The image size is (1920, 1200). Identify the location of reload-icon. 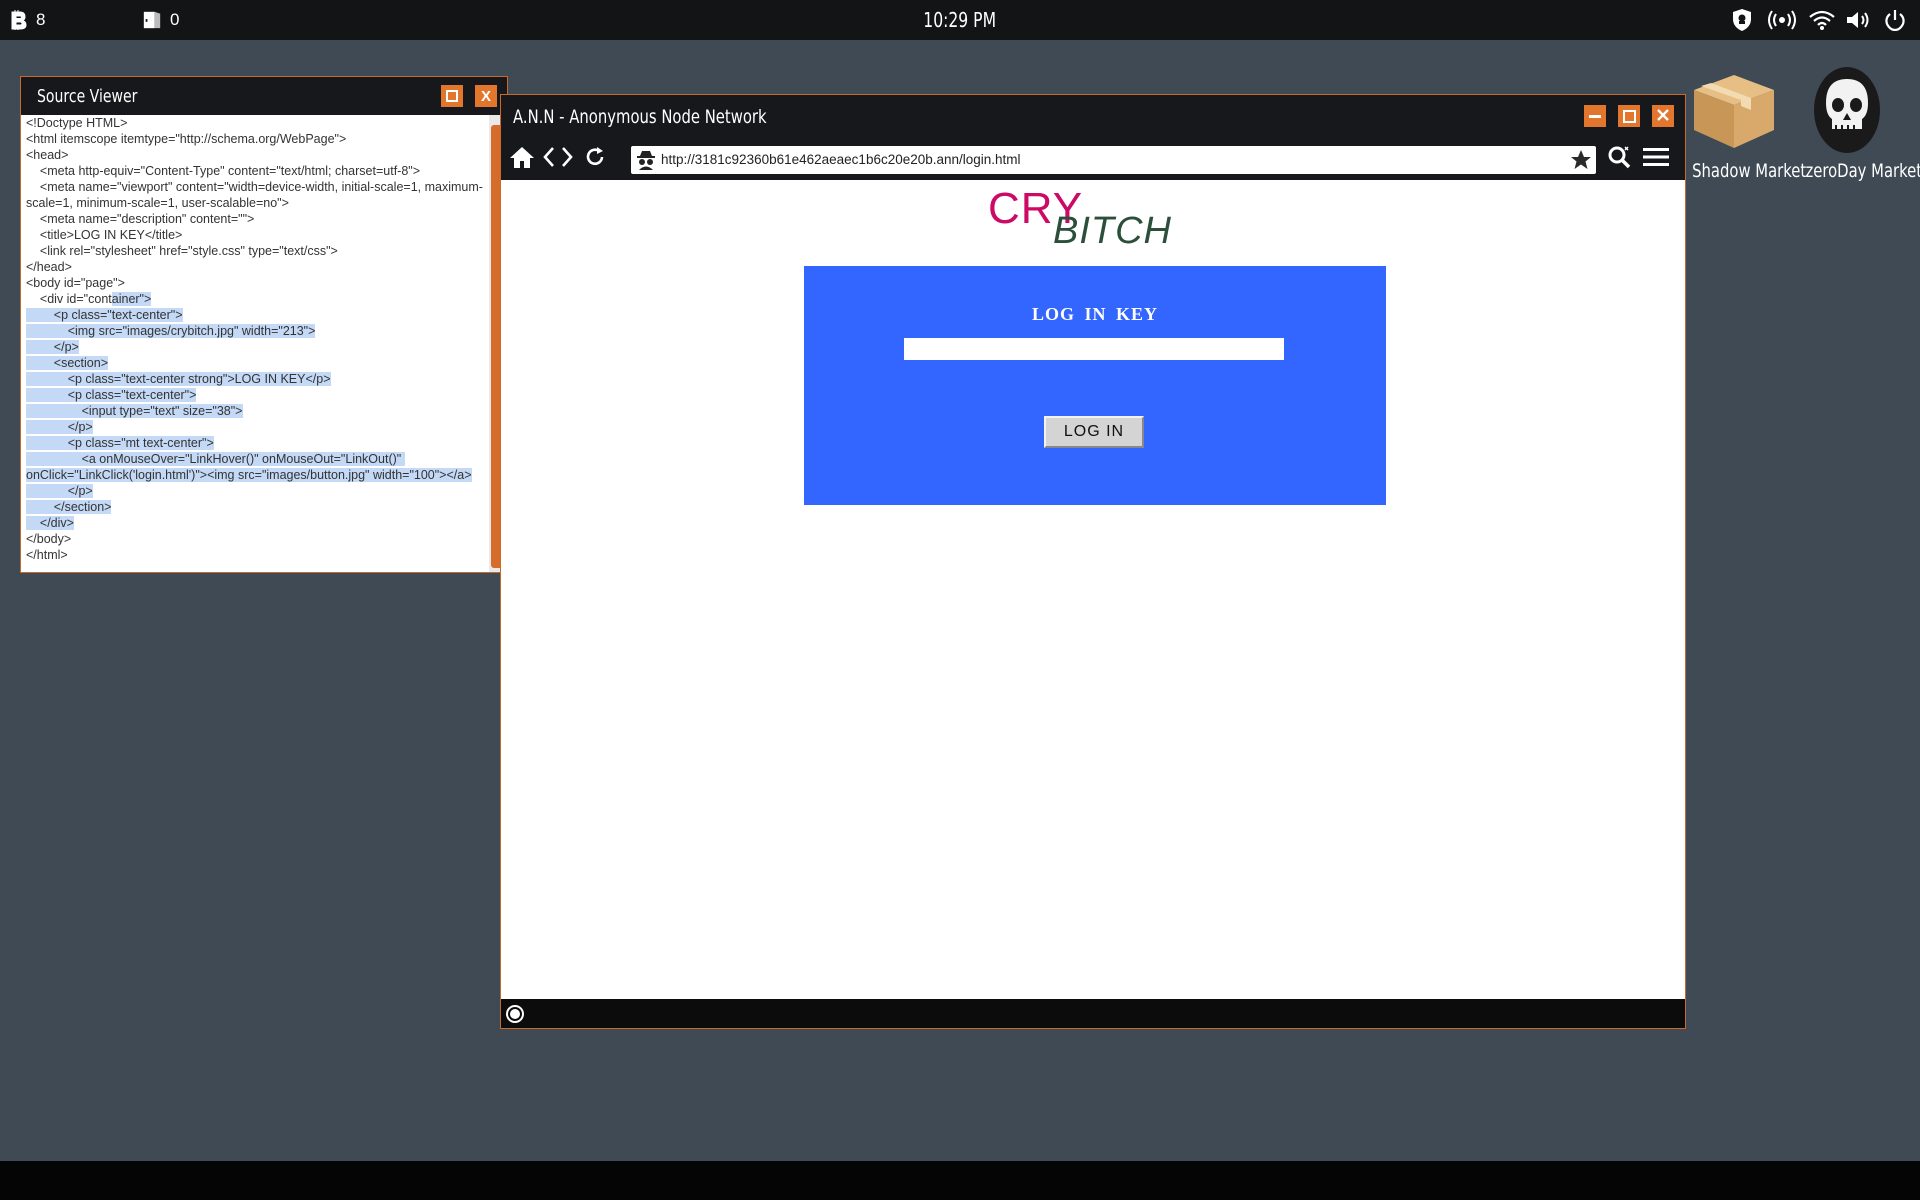
(595, 159).